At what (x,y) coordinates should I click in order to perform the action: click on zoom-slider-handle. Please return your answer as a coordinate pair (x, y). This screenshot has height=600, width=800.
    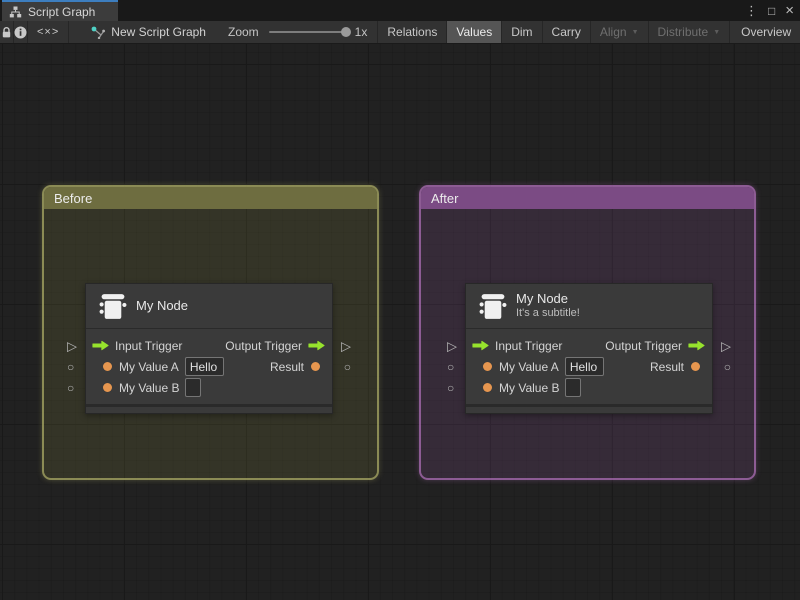
    Looking at the image, I should click on (345, 32).